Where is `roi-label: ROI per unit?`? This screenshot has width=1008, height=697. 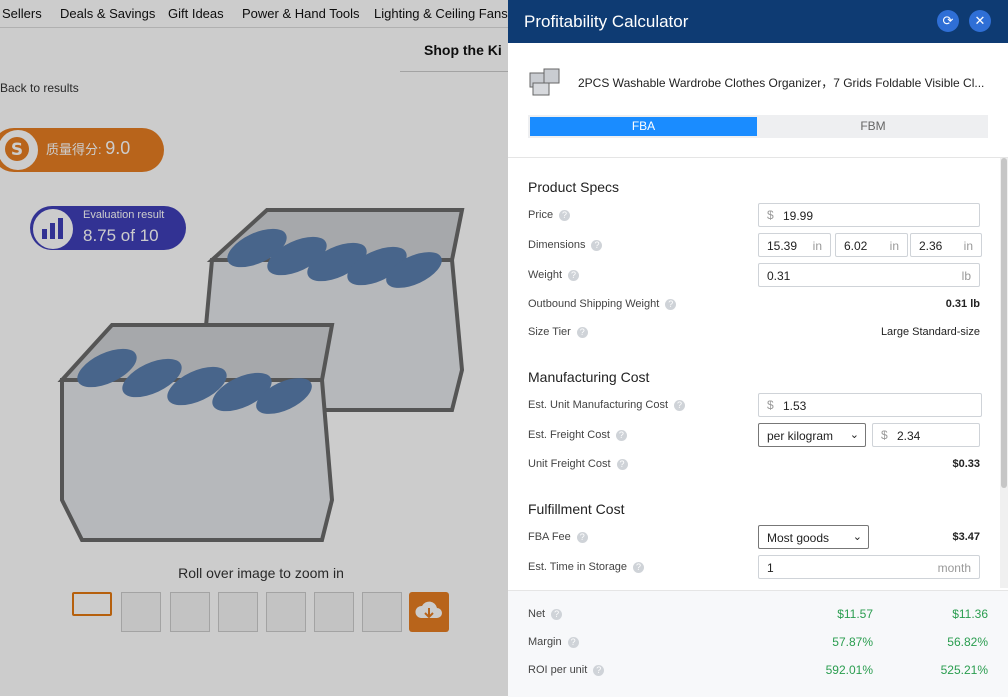 roi-label: ROI per unit? is located at coordinates (566, 670).